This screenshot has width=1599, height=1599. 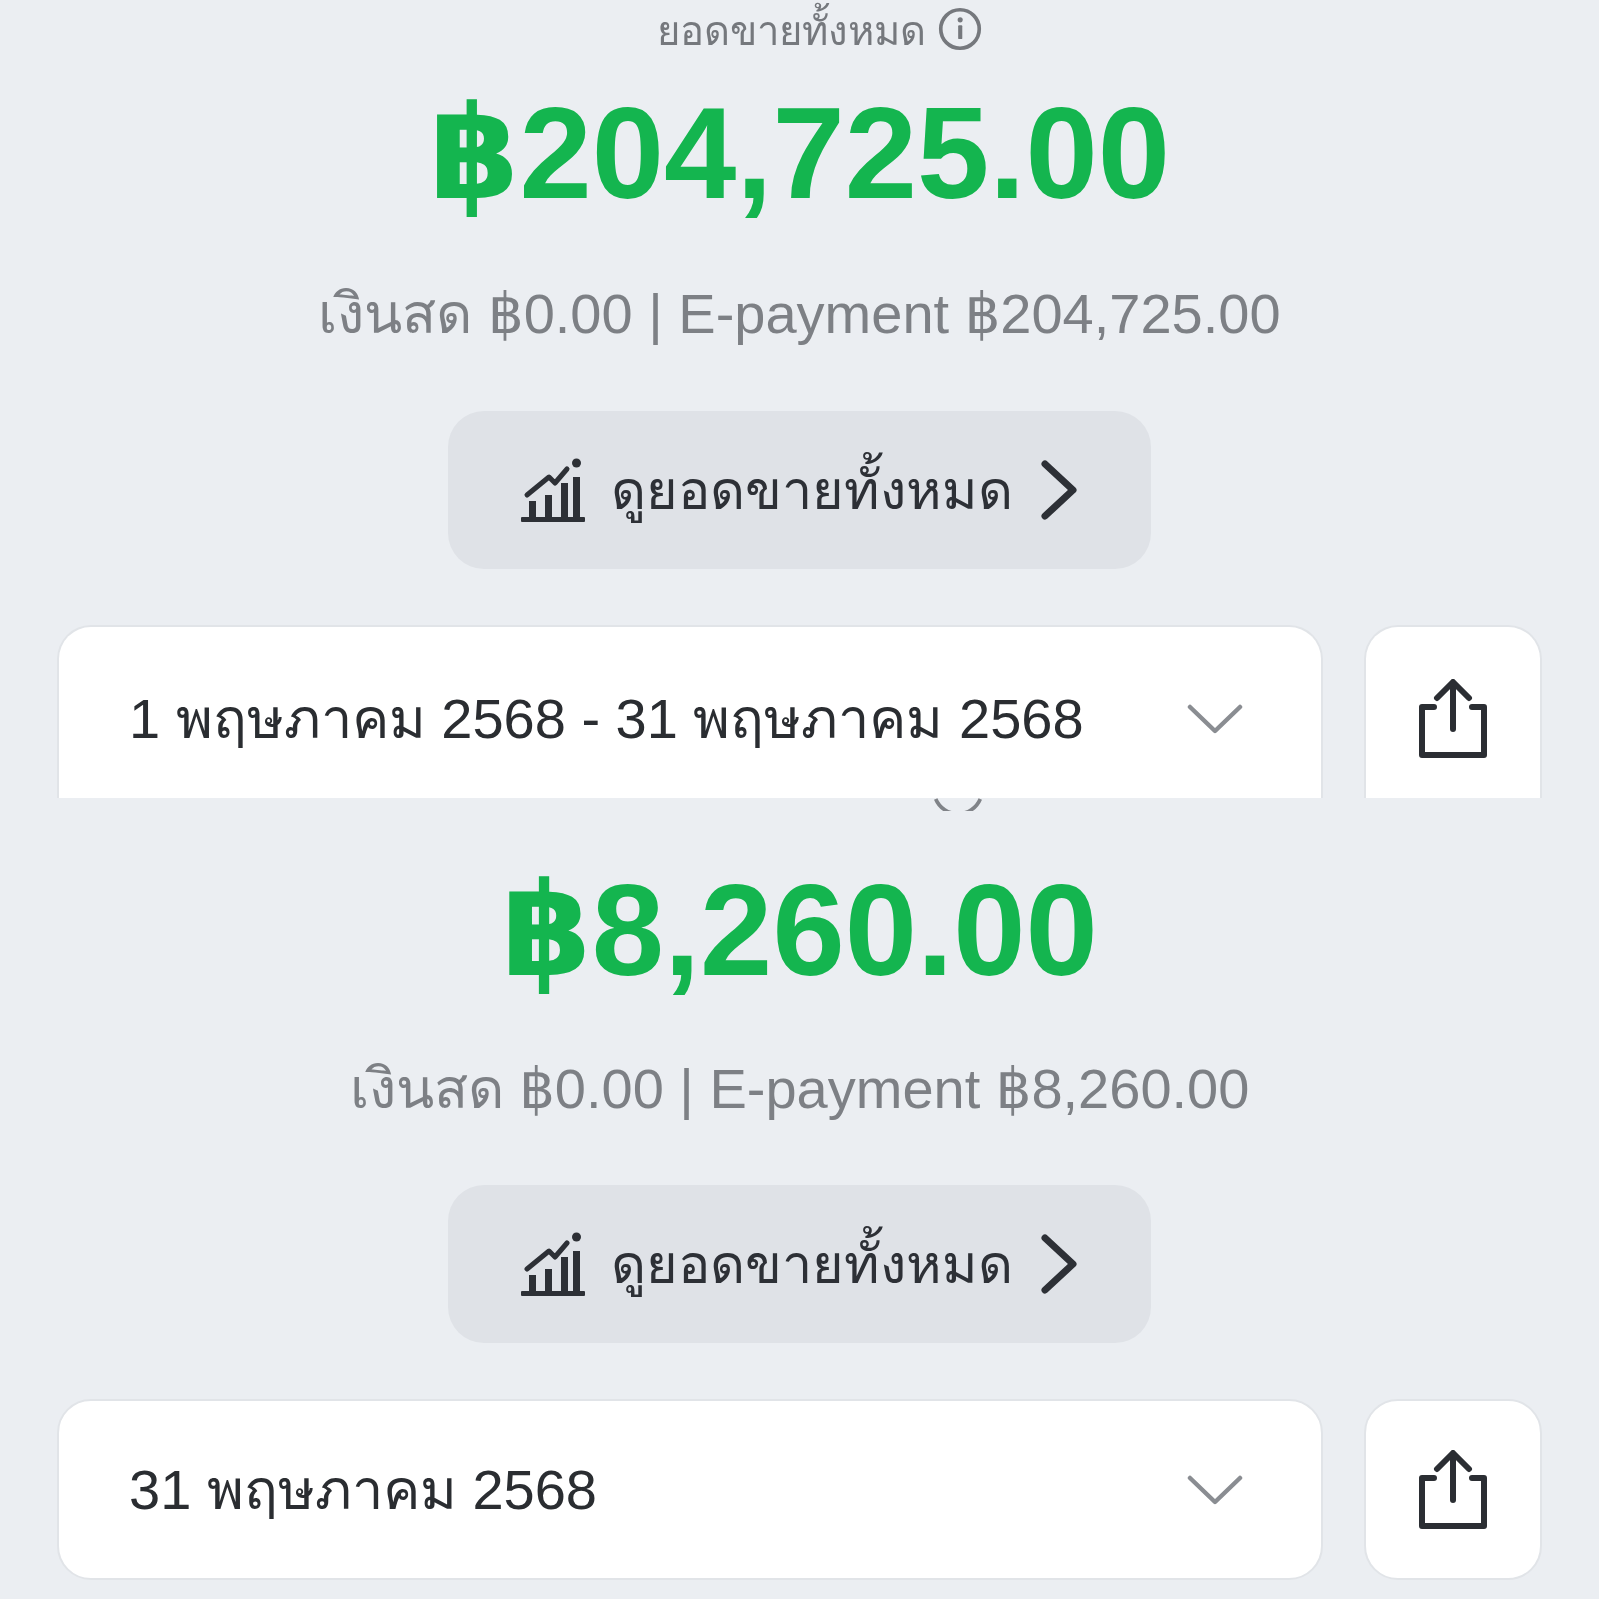 I want to click on date-range-dropdown: 31 พฤษภาคม 2568, so click(x=690, y=1489).